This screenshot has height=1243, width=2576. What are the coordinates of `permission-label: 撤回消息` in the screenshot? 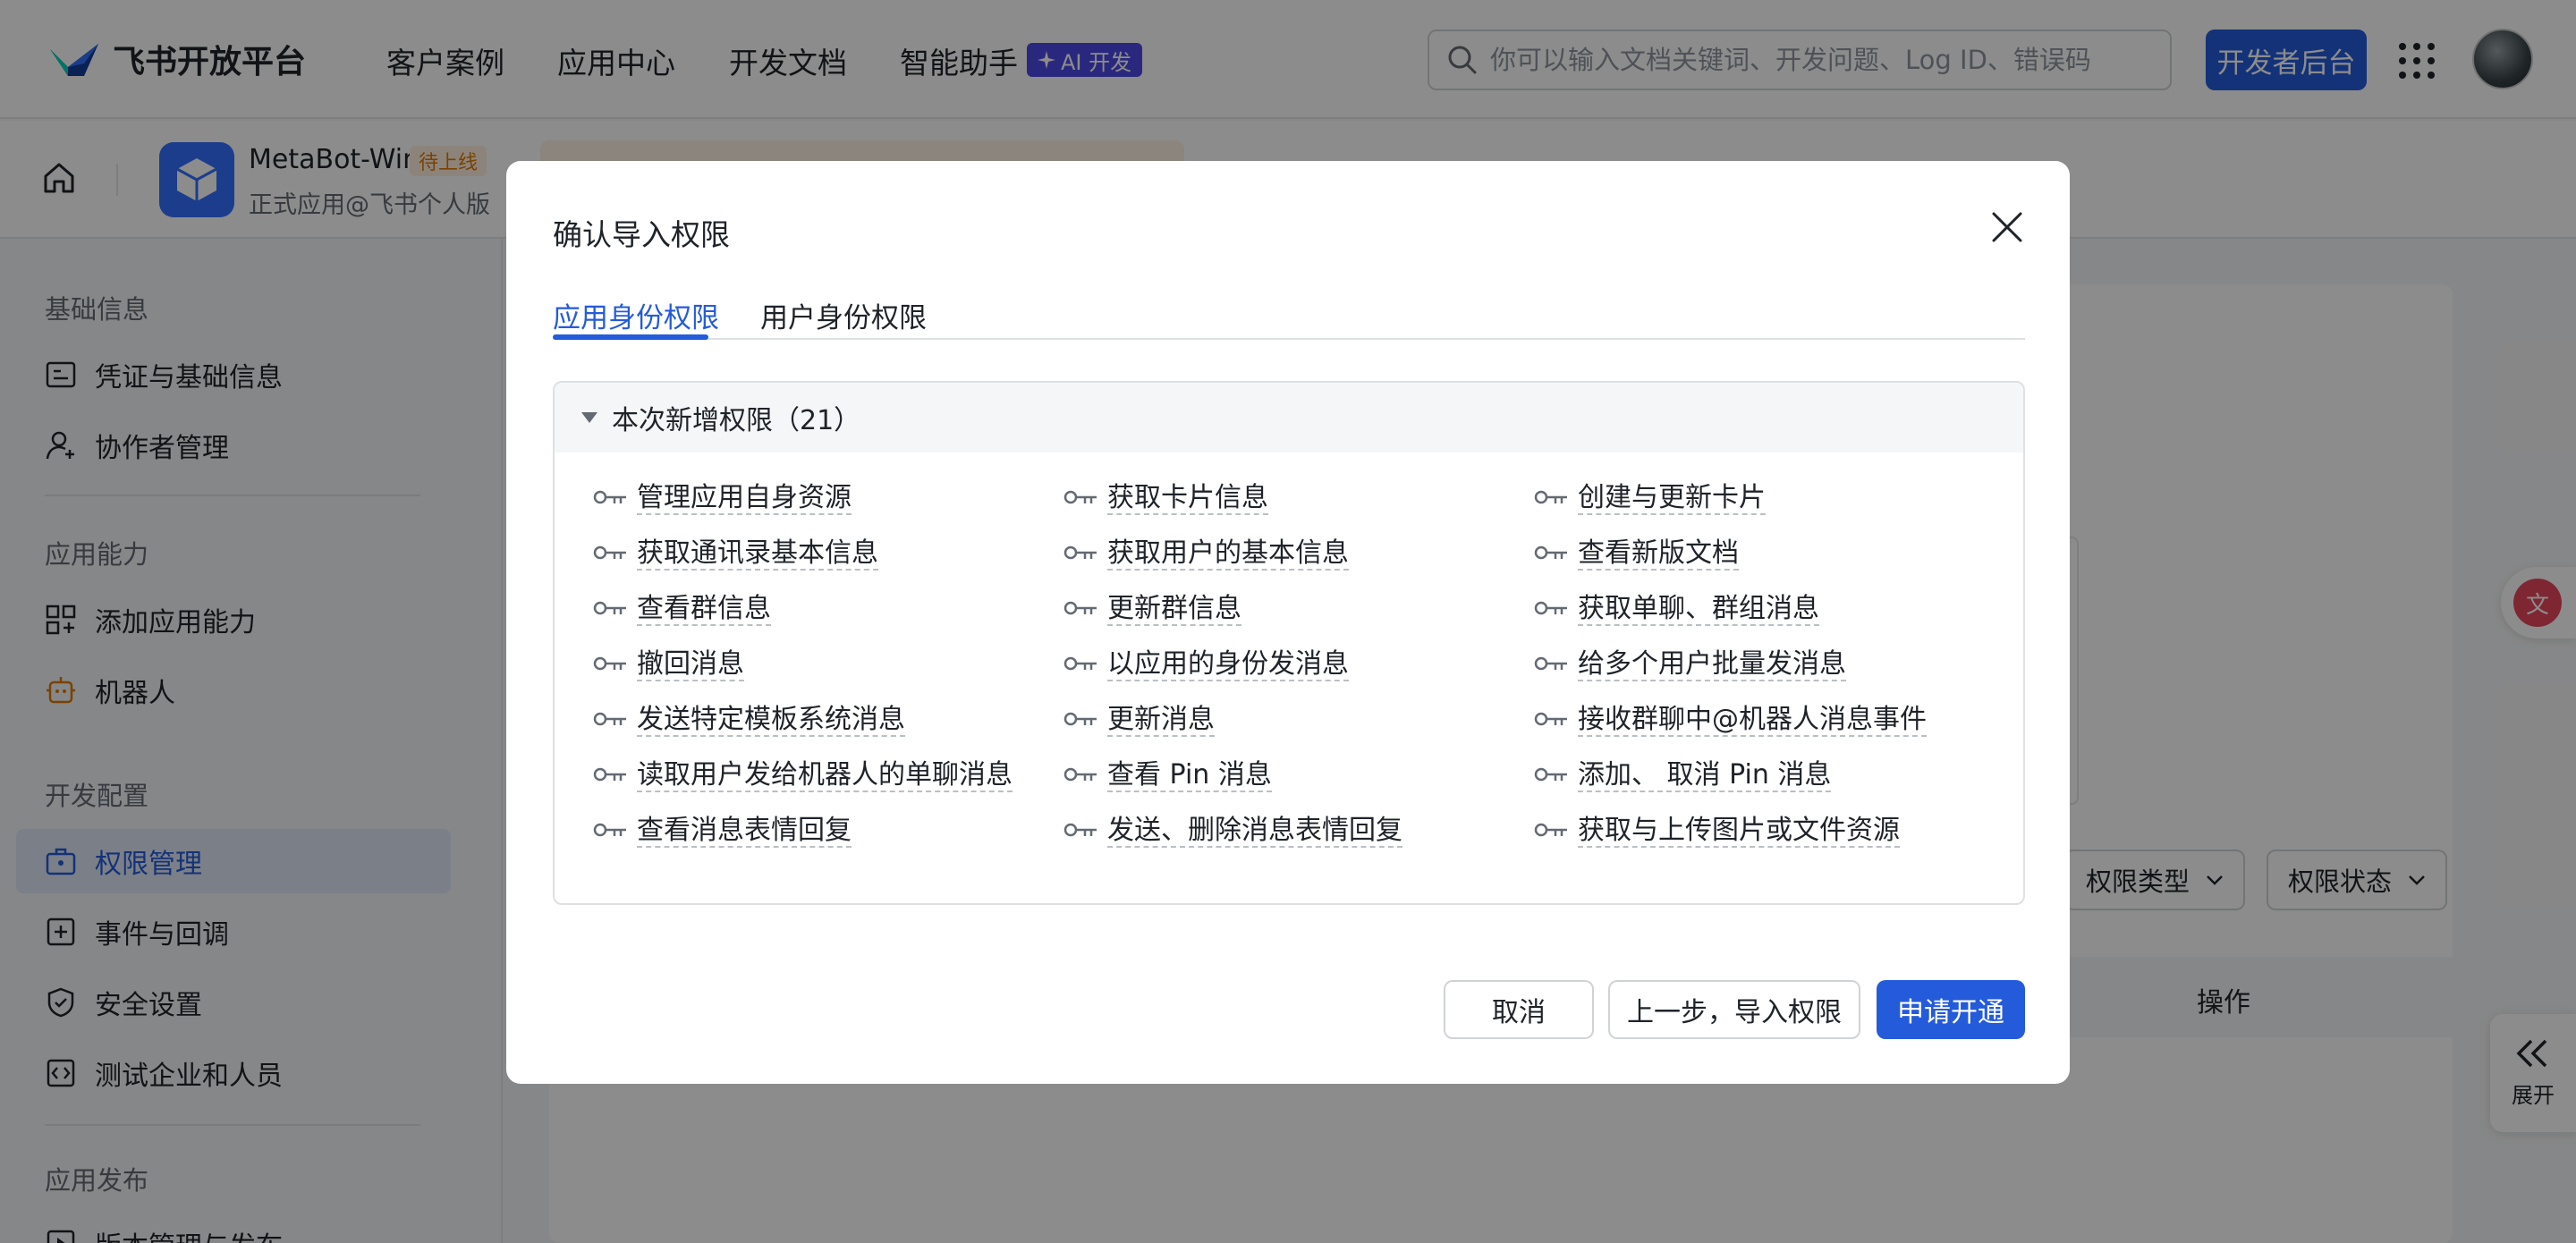 It's located at (690, 664).